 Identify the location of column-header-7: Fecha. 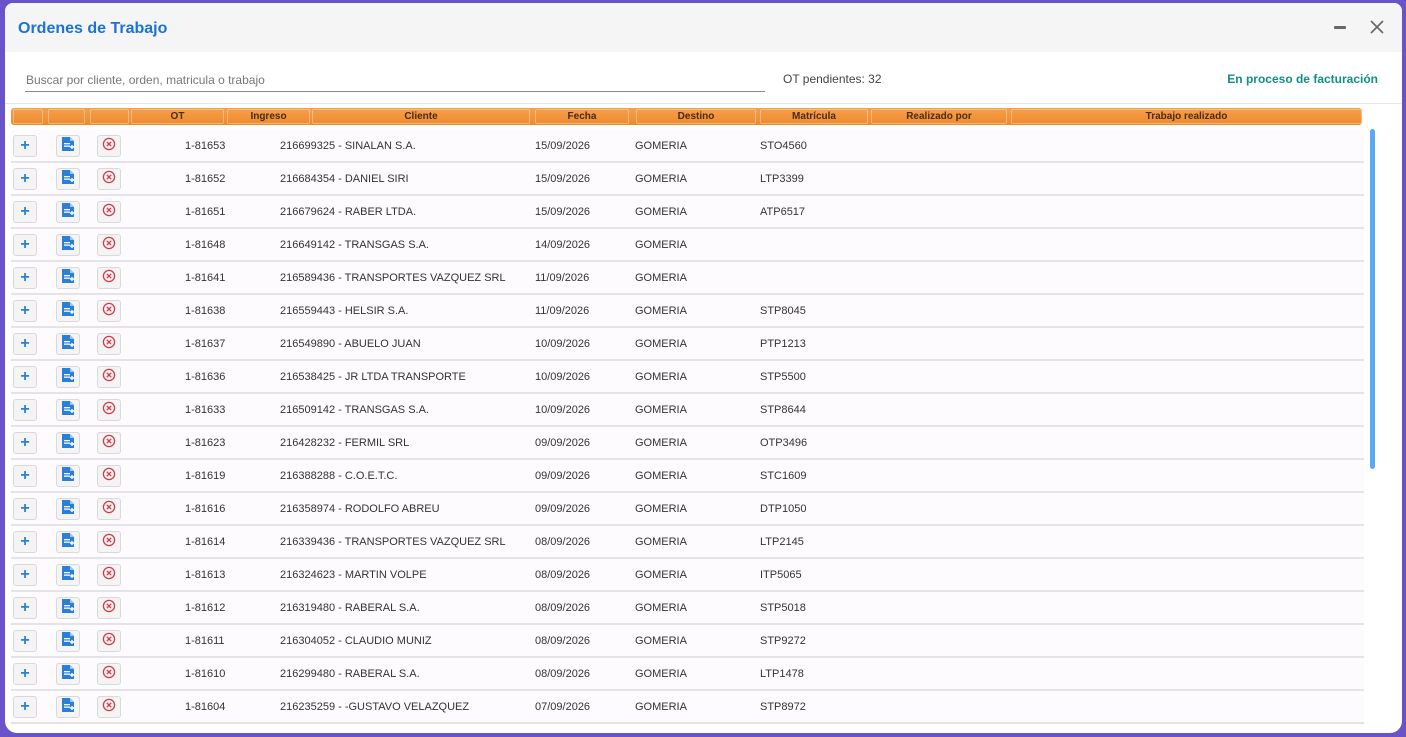
(582, 116).